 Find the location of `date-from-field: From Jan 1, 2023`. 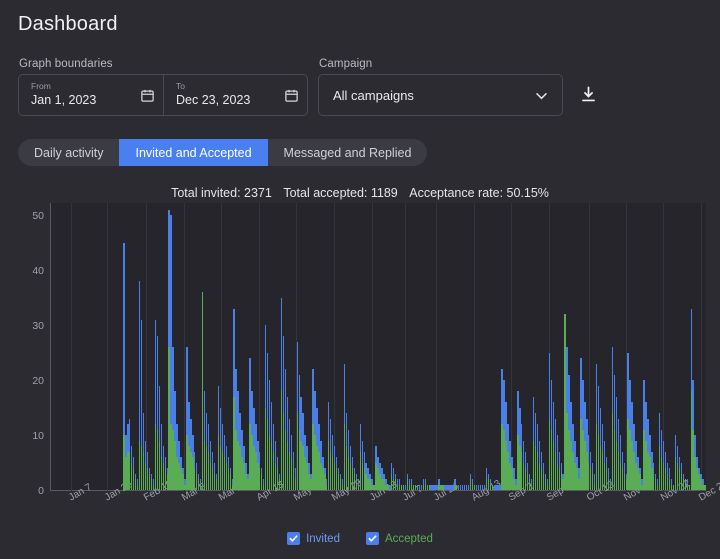

date-from-field: From Jan 1, 2023 is located at coordinates (91, 95).